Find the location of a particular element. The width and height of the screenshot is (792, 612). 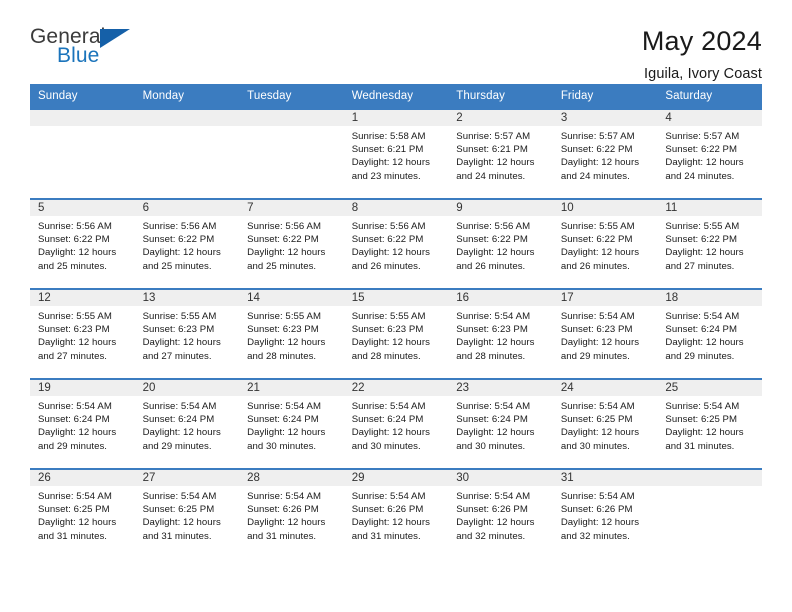

daylight-text-line2: and 29 minutes. is located at coordinates (73, 446).